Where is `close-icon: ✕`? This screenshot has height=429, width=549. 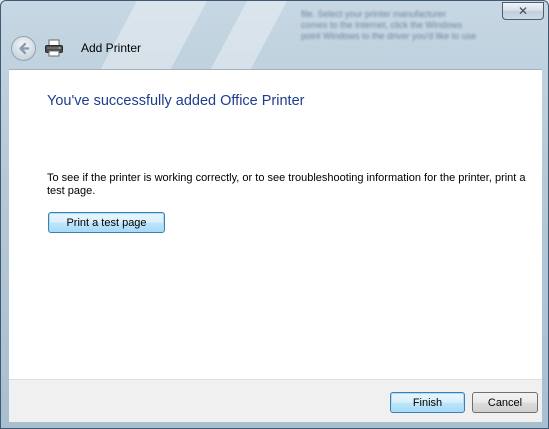 close-icon: ✕ is located at coordinates (523, 11).